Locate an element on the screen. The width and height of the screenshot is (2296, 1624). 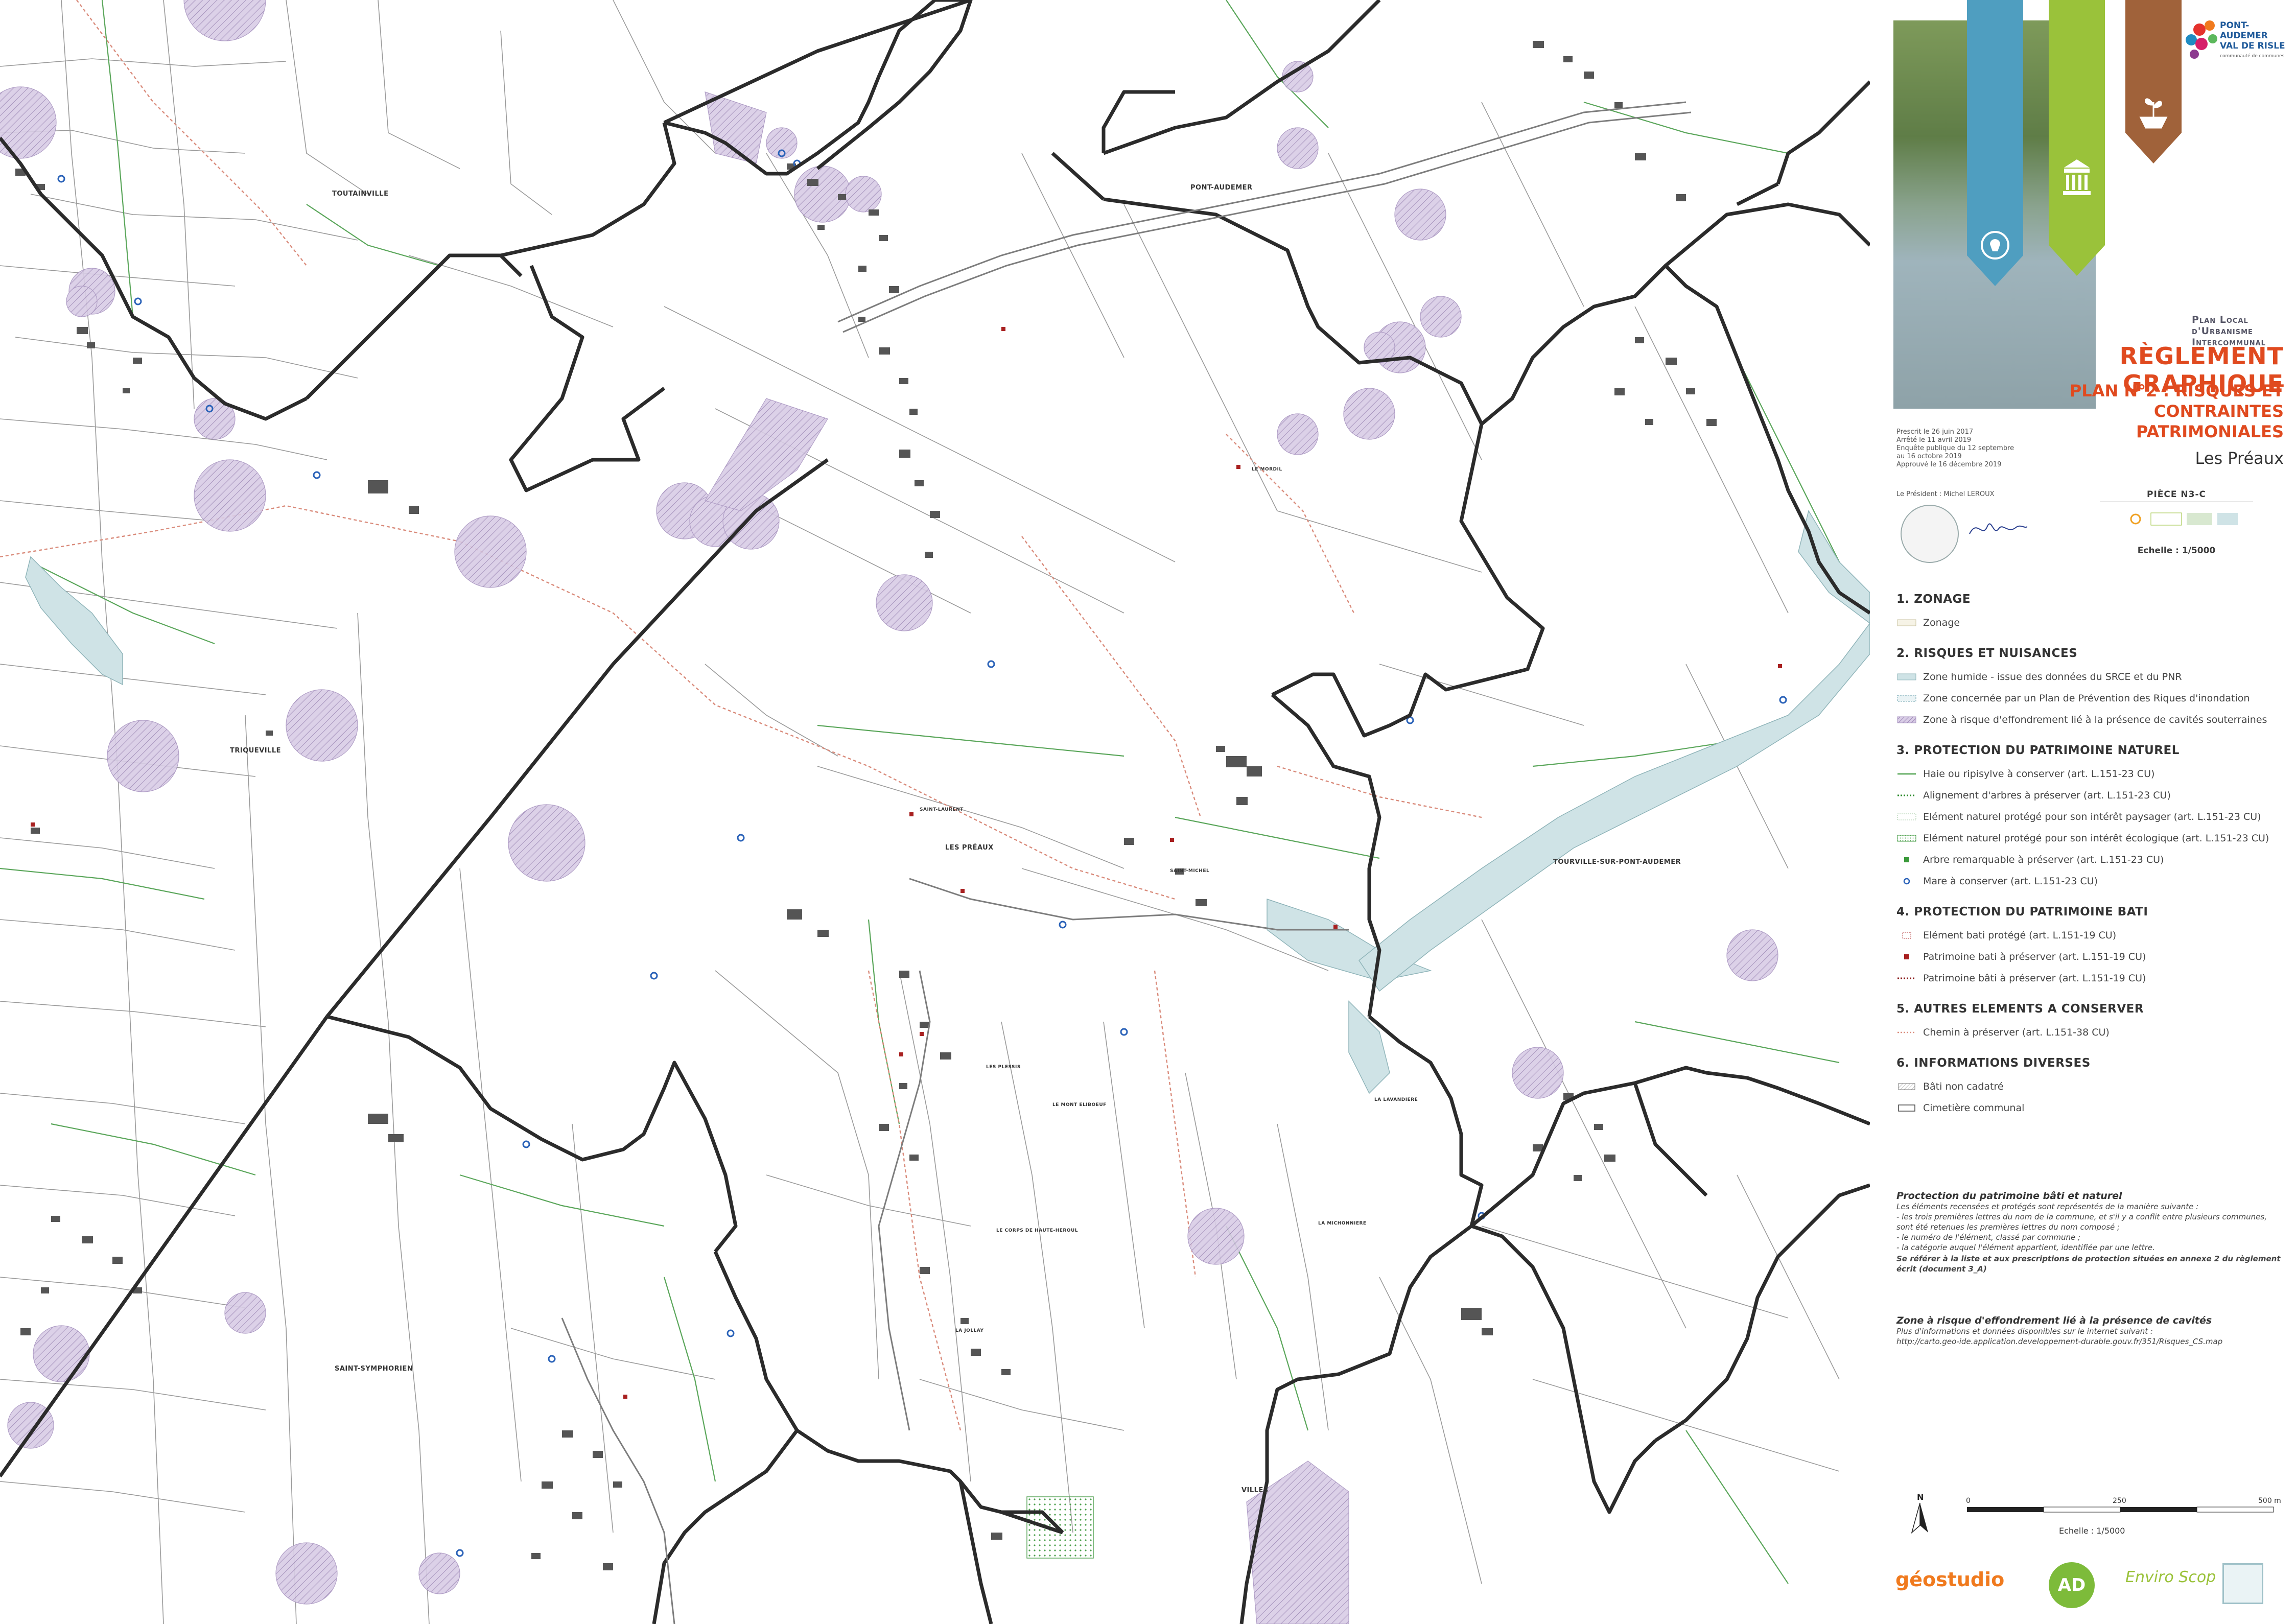
place-label: LA MICHONNIERE is located at coordinates (1342, 1223).